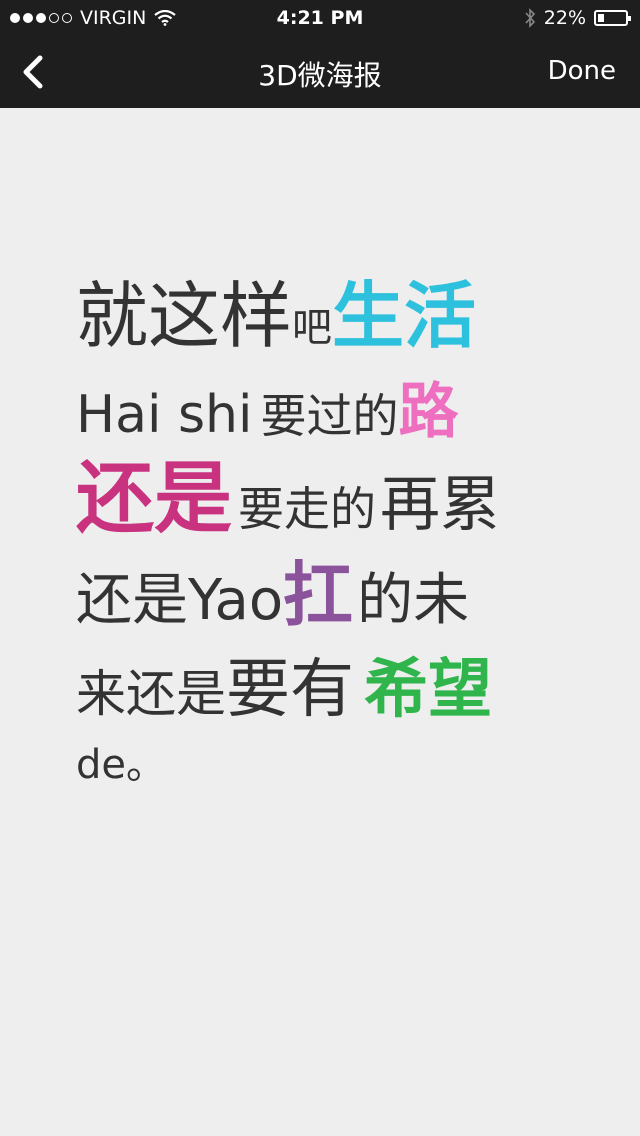 The height and width of the screenshot is (1136, 640). I want to click on nav-bar: 3D微海报 Done, so click(320, 72).